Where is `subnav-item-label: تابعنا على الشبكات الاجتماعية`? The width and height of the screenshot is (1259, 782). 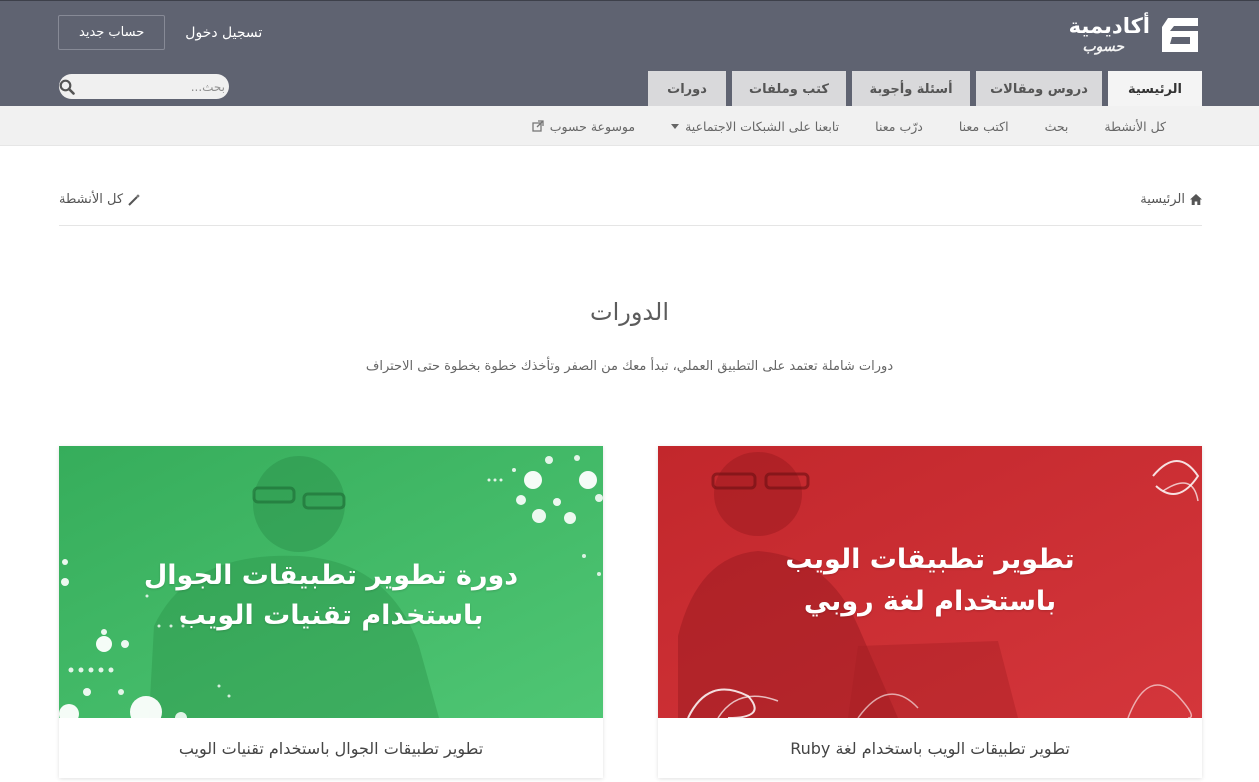 subnav-item-label: تابعنا على الشبكات الاجتماعية is located at coordinates (762, 126).